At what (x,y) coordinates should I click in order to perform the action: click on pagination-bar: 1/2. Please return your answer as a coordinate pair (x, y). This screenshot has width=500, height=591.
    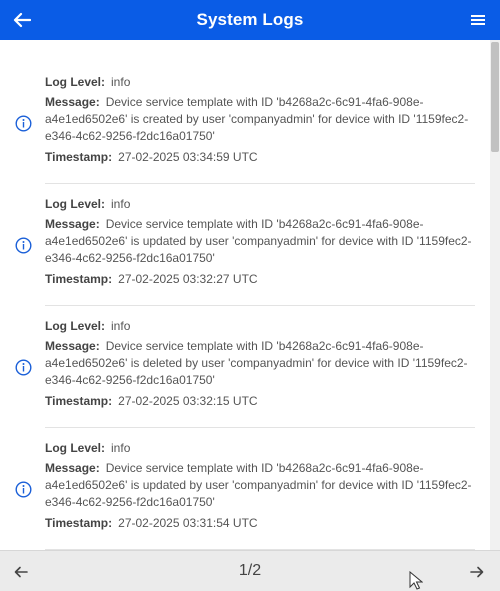
    Looking at the image, I should click on (250, 570).